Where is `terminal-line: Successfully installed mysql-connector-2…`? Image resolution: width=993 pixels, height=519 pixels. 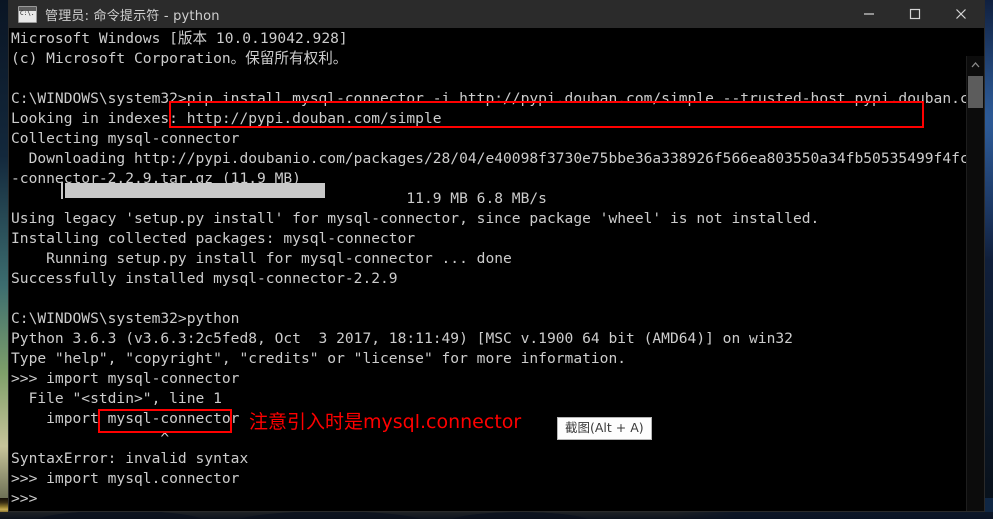
terminal-line: Successfully installed mysql-connector-2… is located at coordinates (204, 278).